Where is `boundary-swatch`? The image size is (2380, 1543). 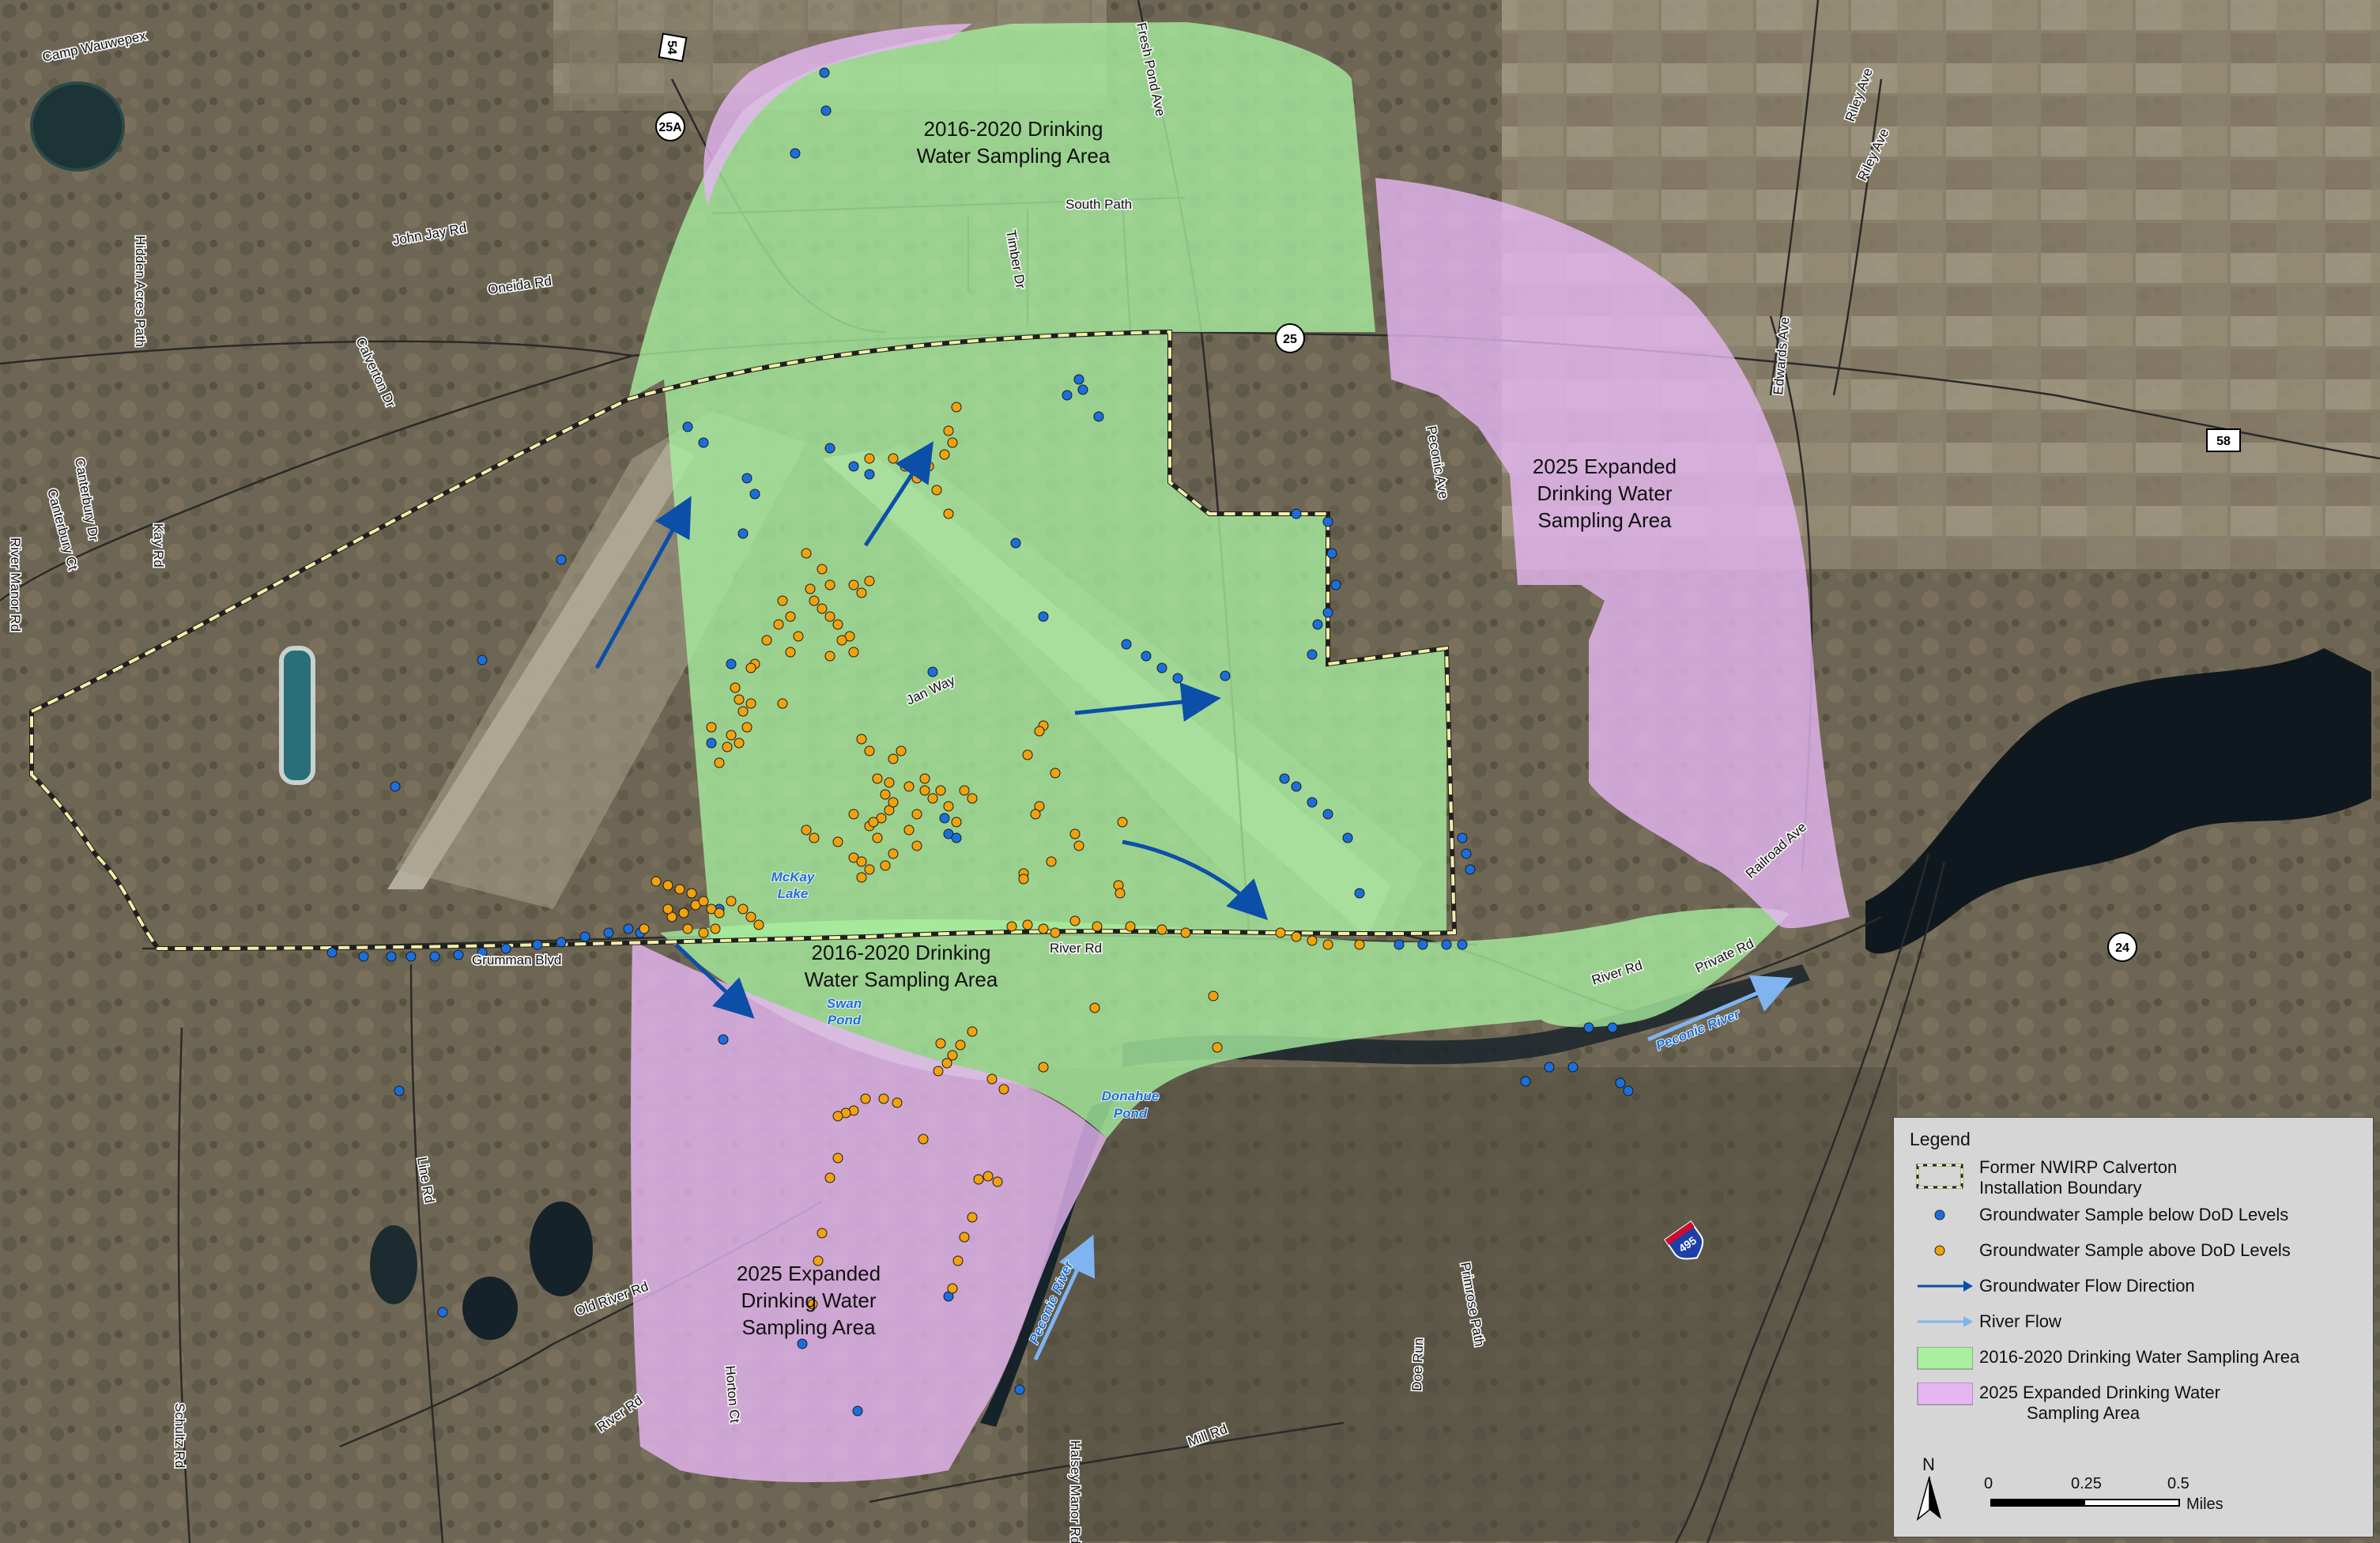 boundary-swatch is located at coordinates (1939, 1176).